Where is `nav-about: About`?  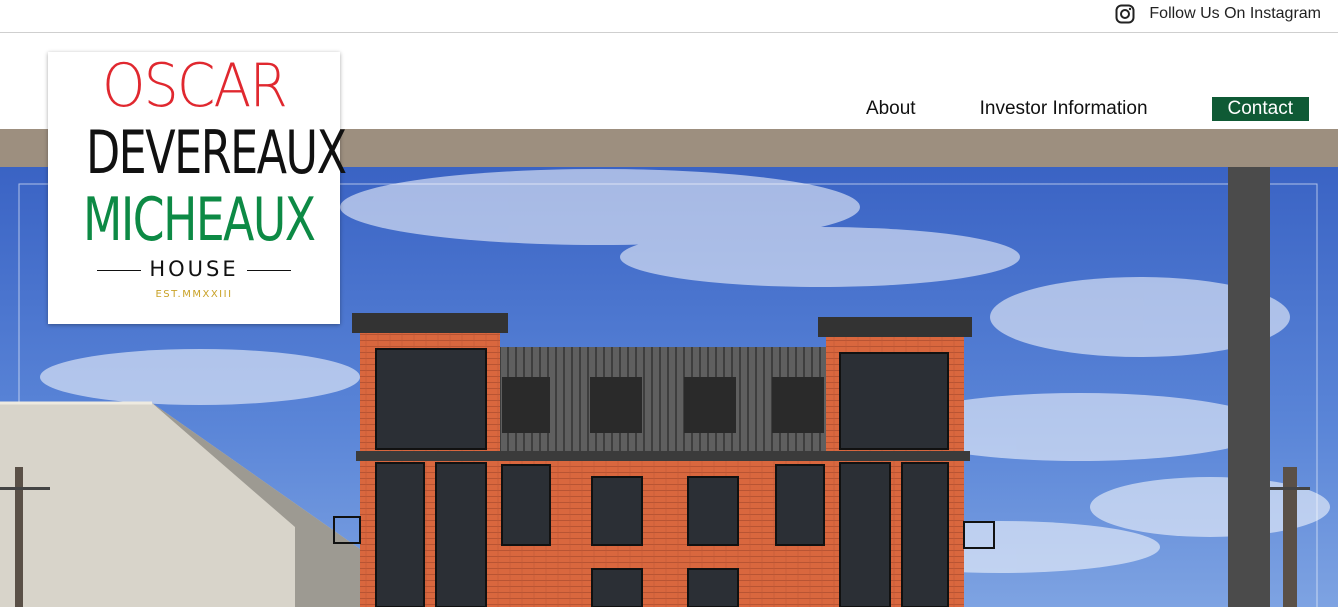 nav-about: About is located at coordinates (891, 109).